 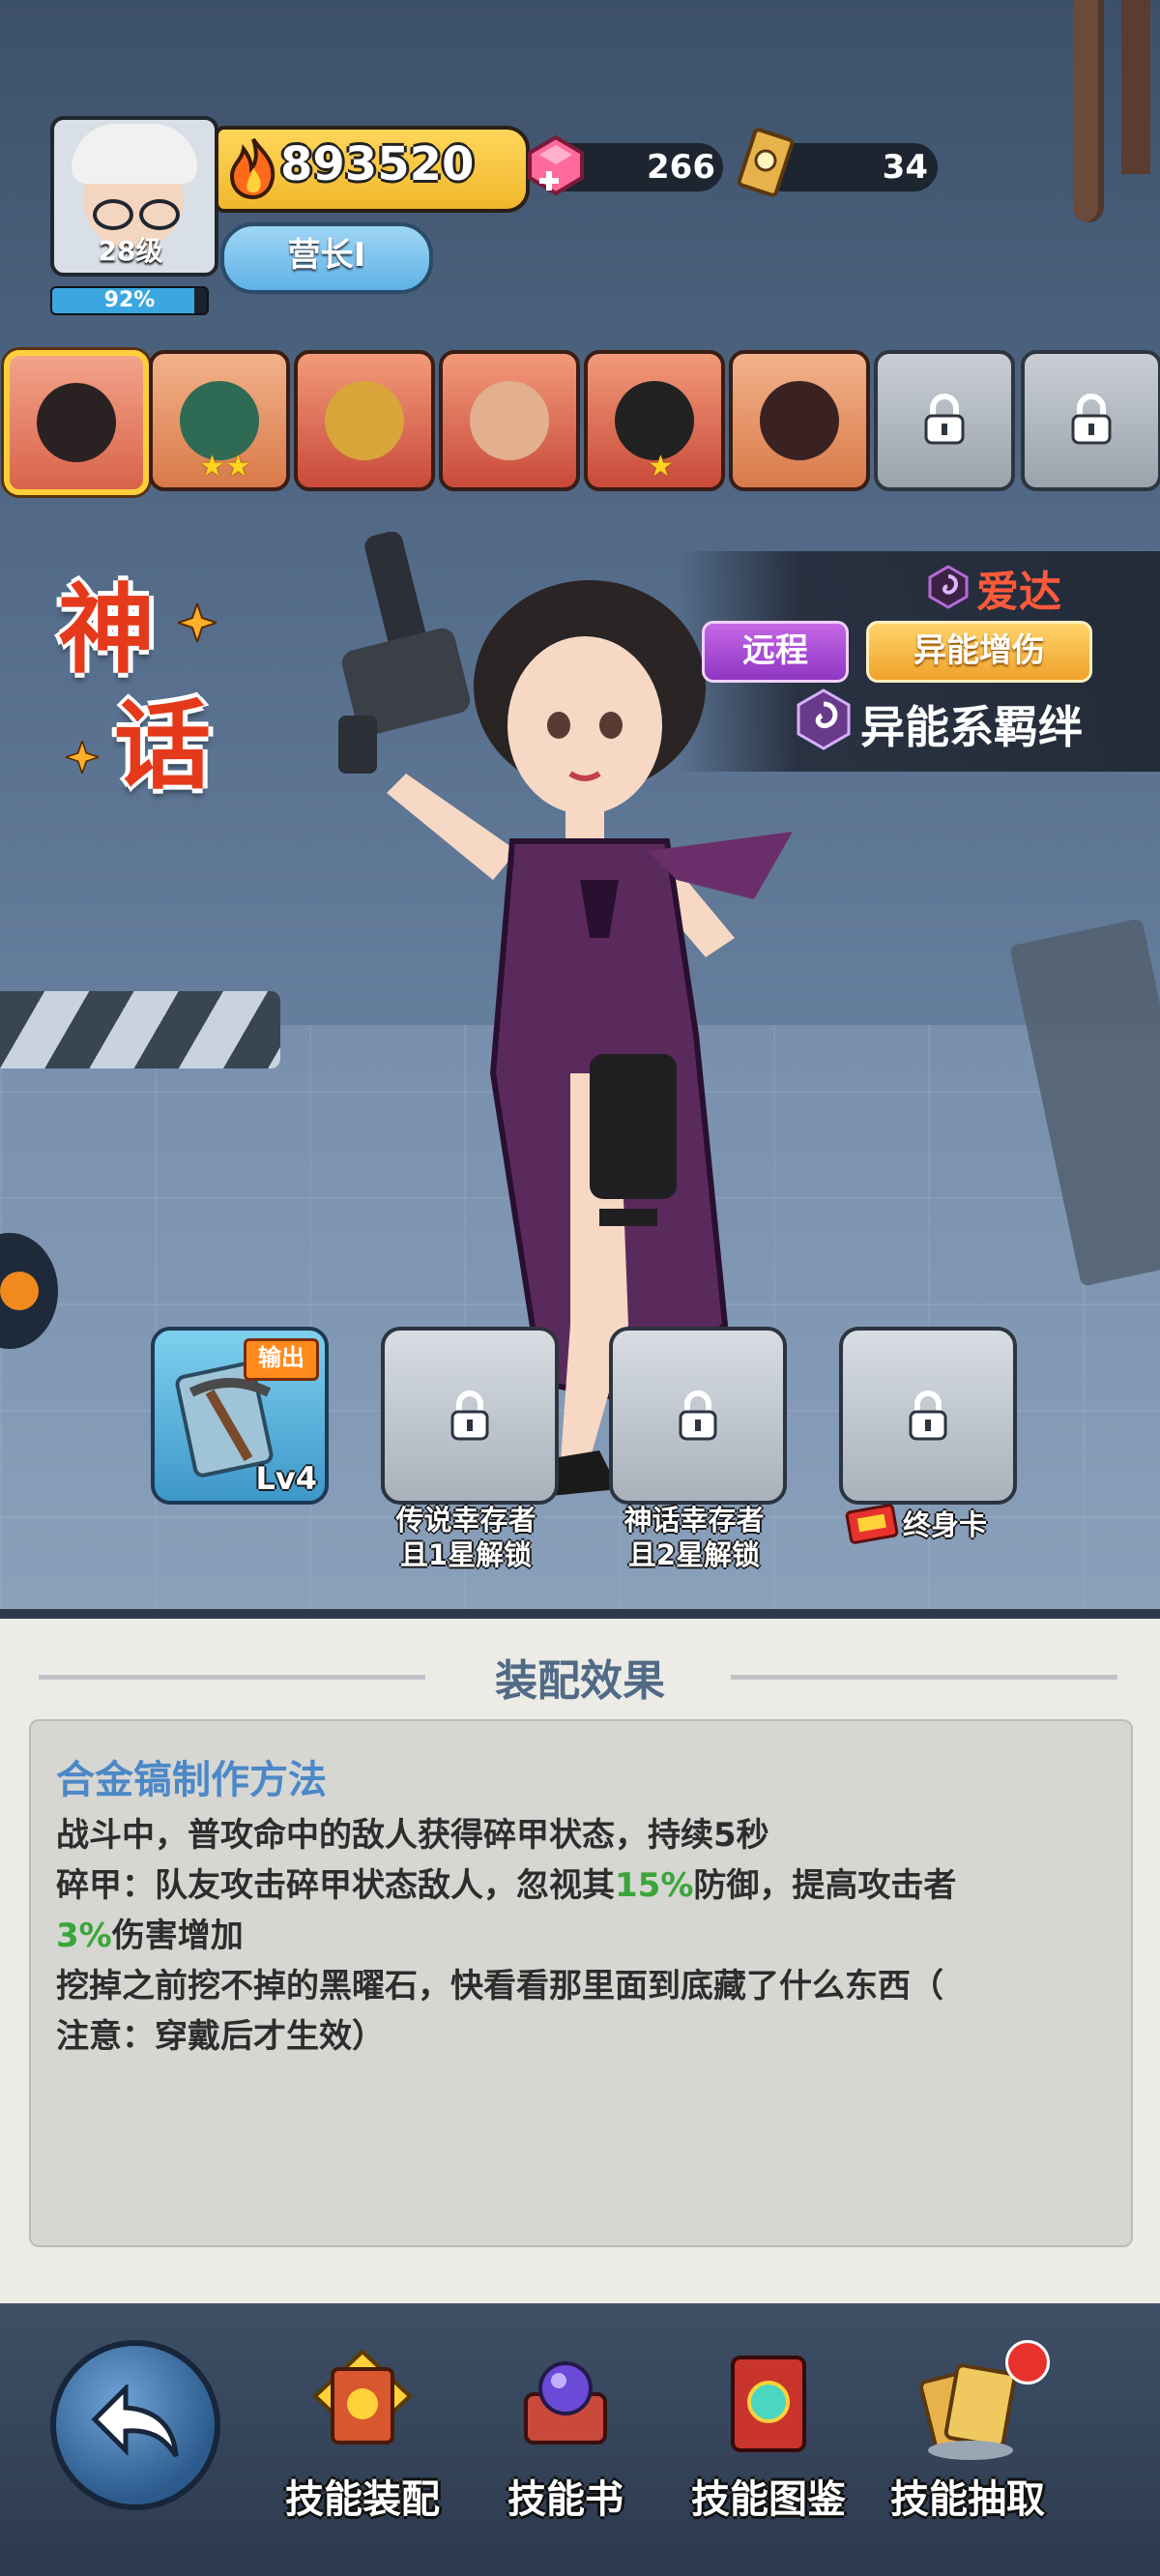 I want to click on unlock-requirement-myth: 神话幸存者 且2星解锁, so click(x=694, y=1541).